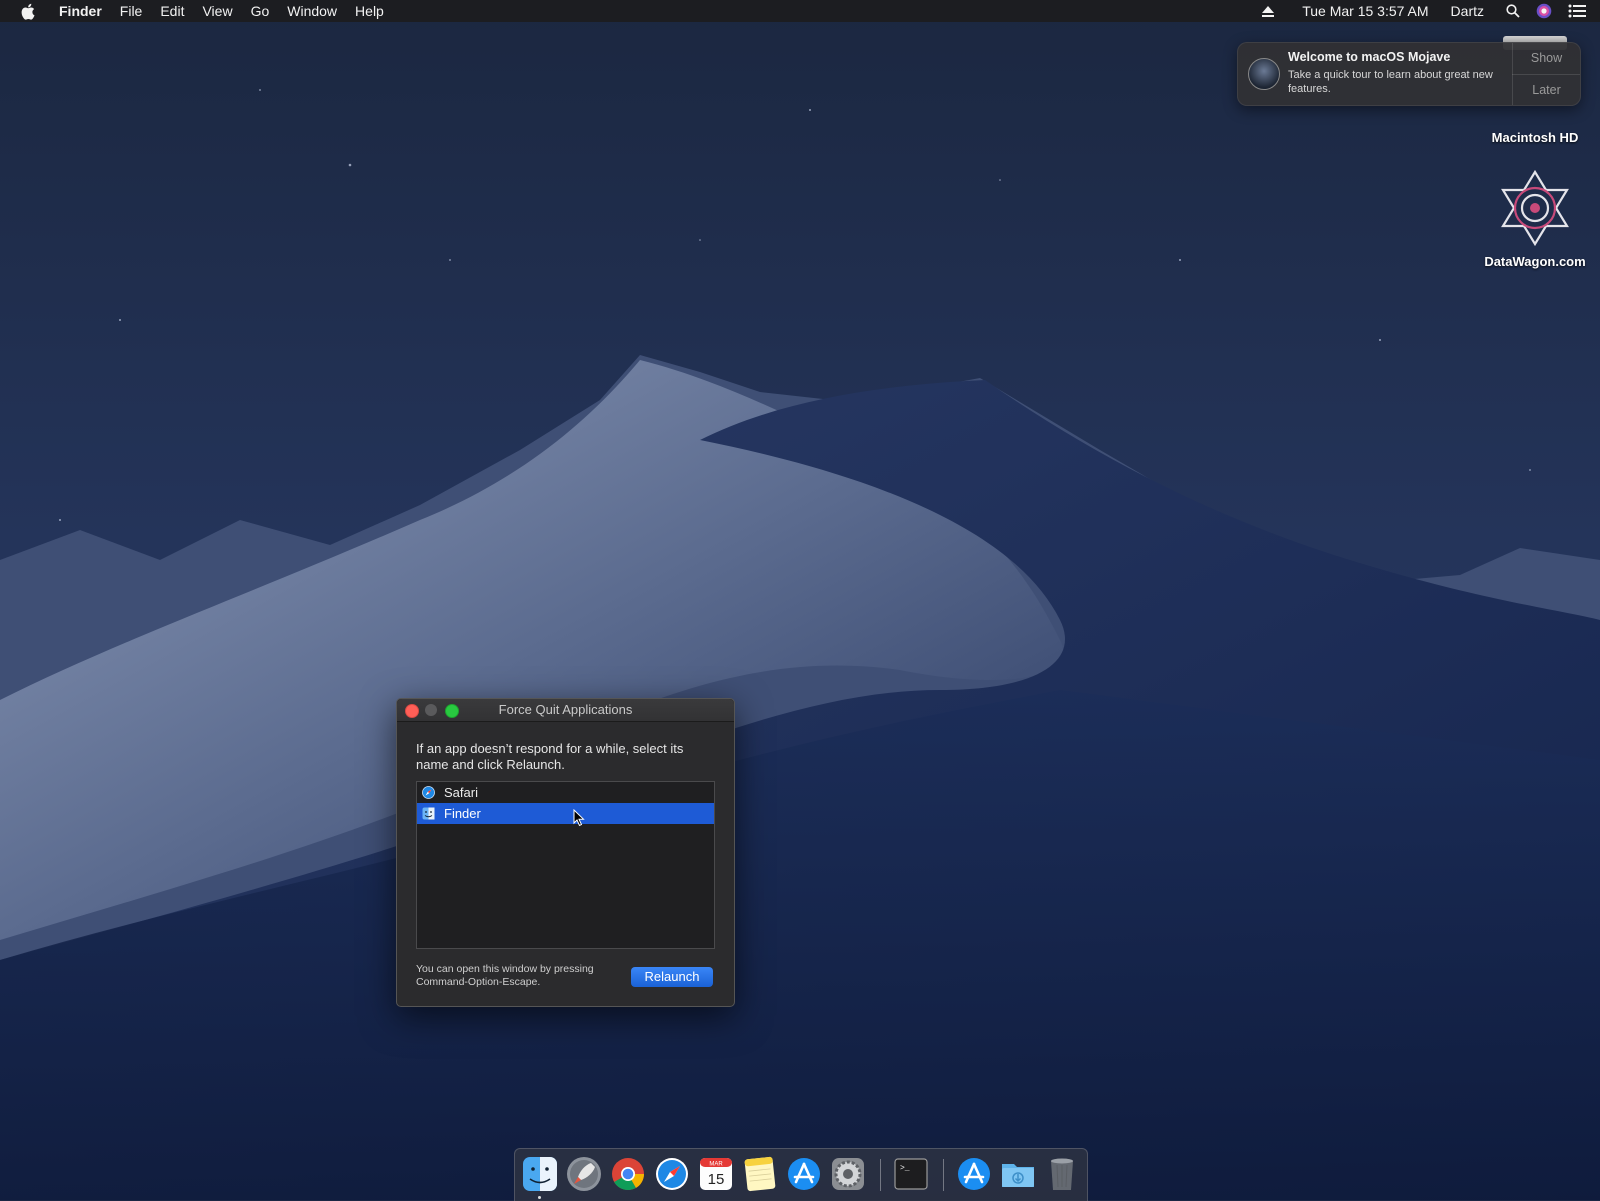  I want to click on datawagon-desktop-icon: DataWagon.com, so click(1530, 218).